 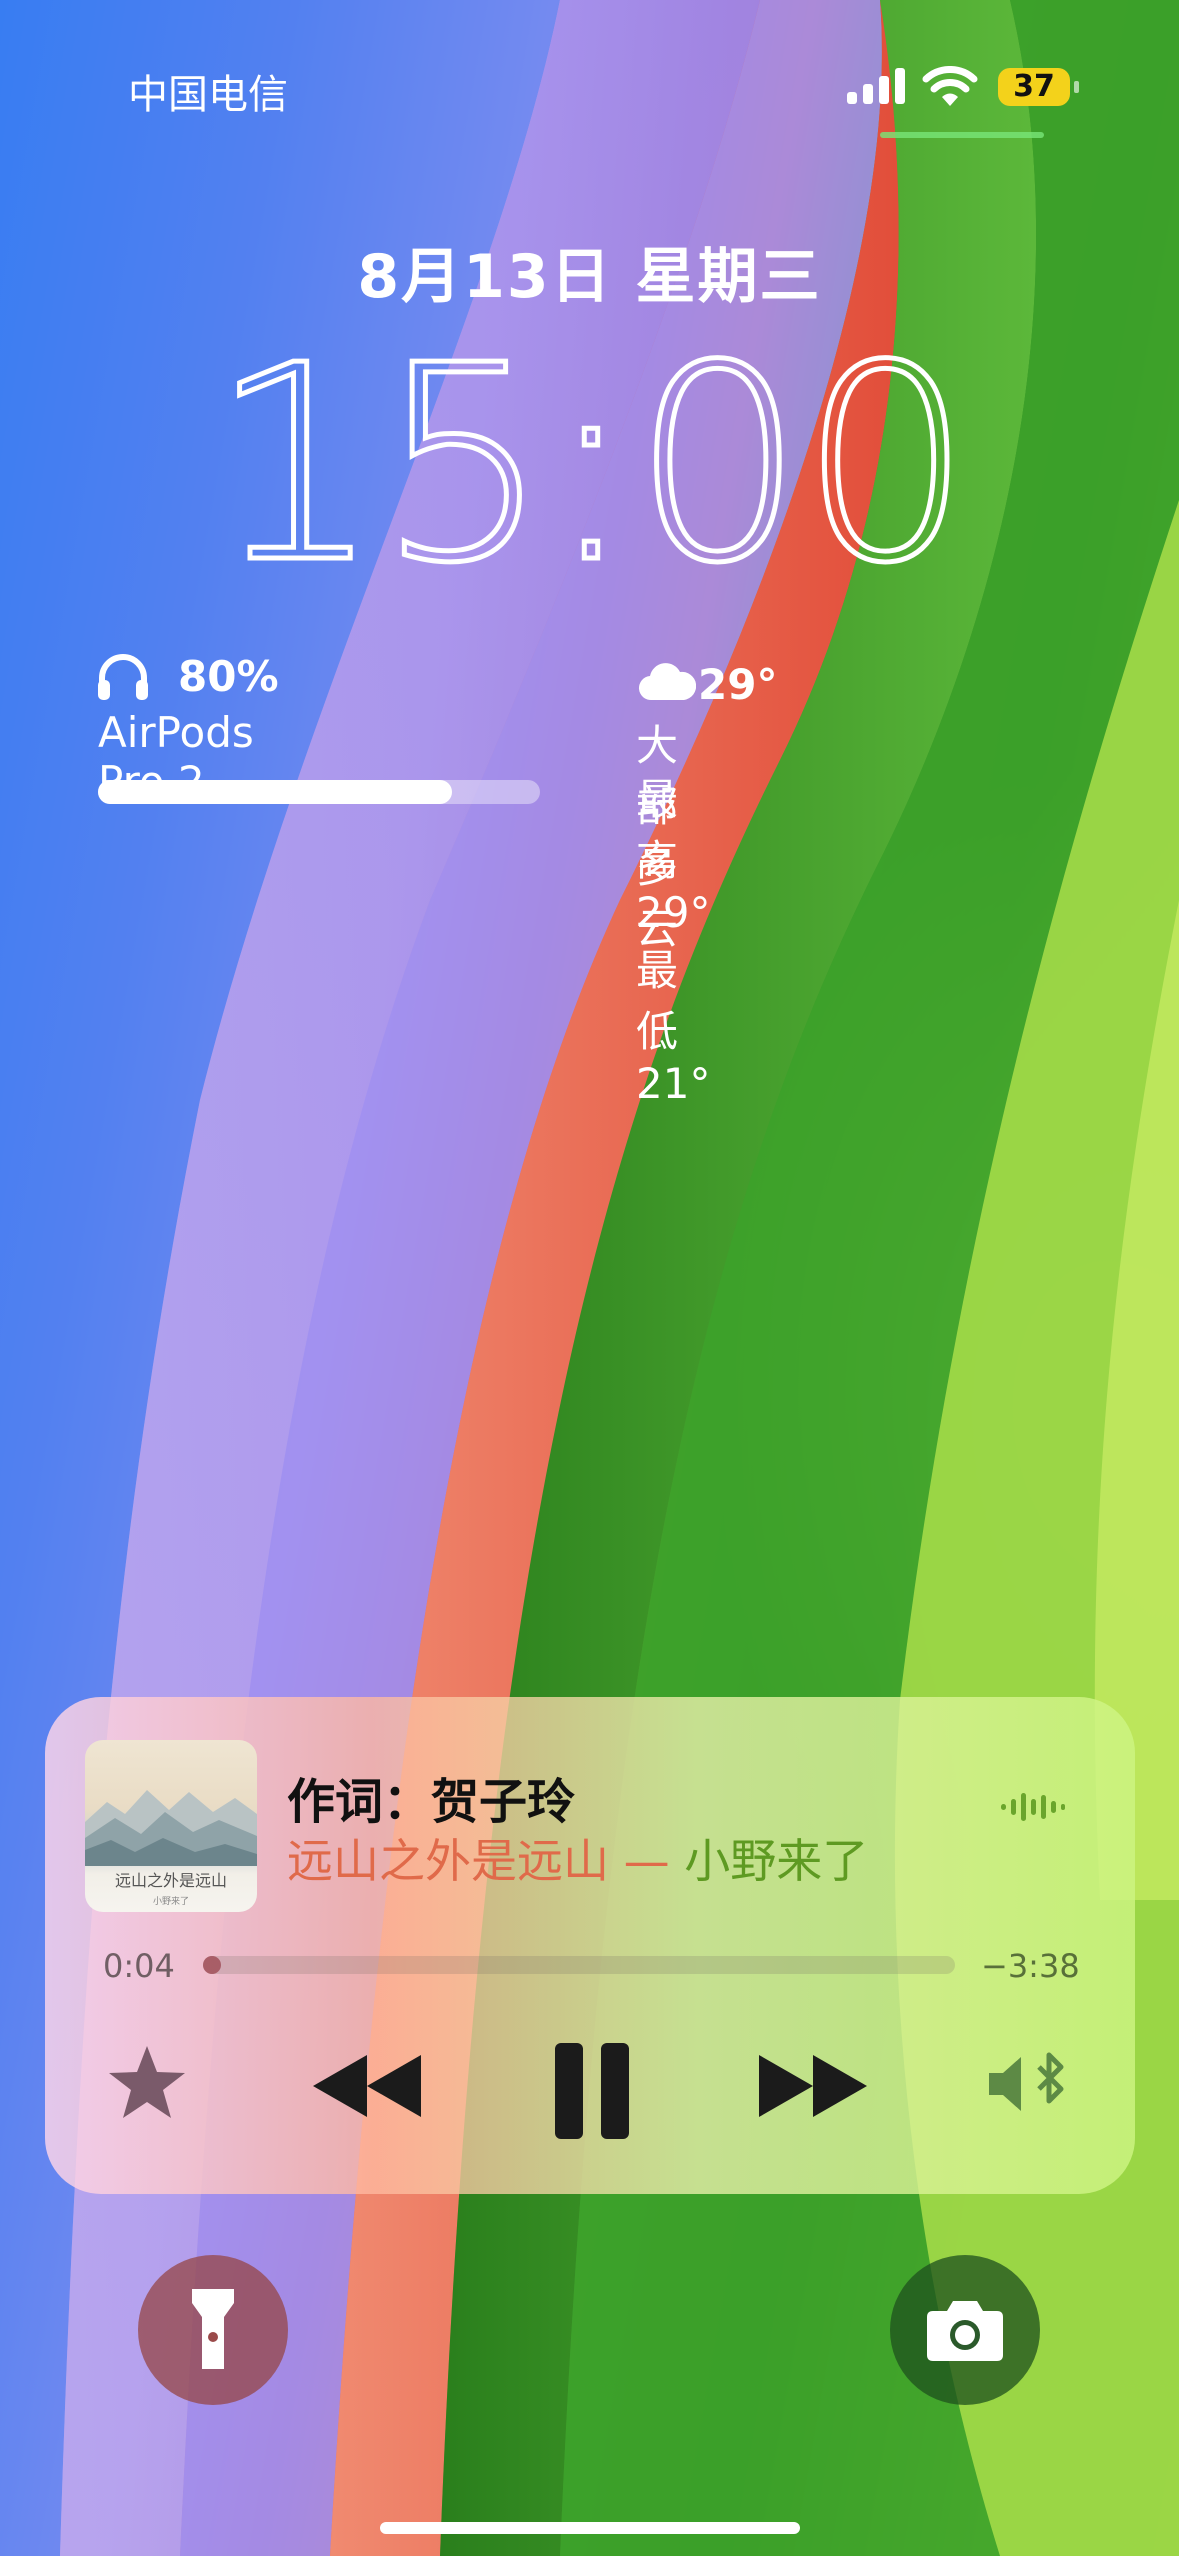 What do you see at coordinates (877, 88) in the screenshot?
I see `cellular-signal-icon` at bounding box center [877, 88].